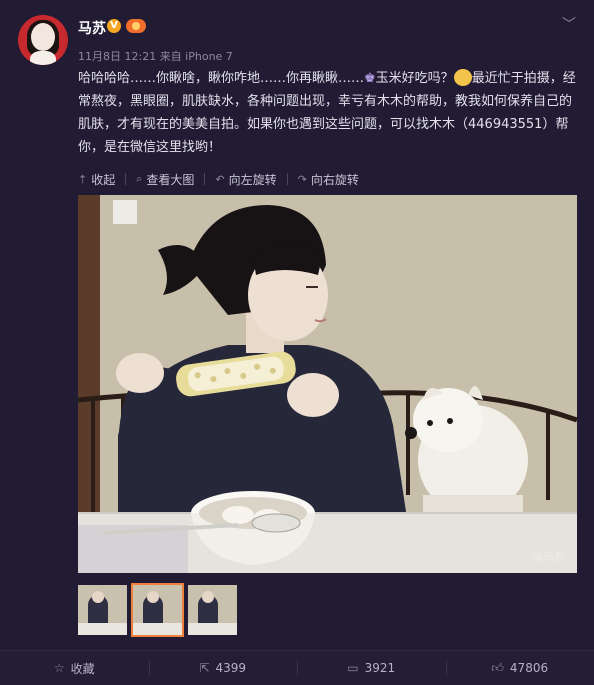  What do you see at coordinates (497, 668) in the screenshot?
I see `thumbs-up-icon: 👍︎` at bounding box center [497, 668].